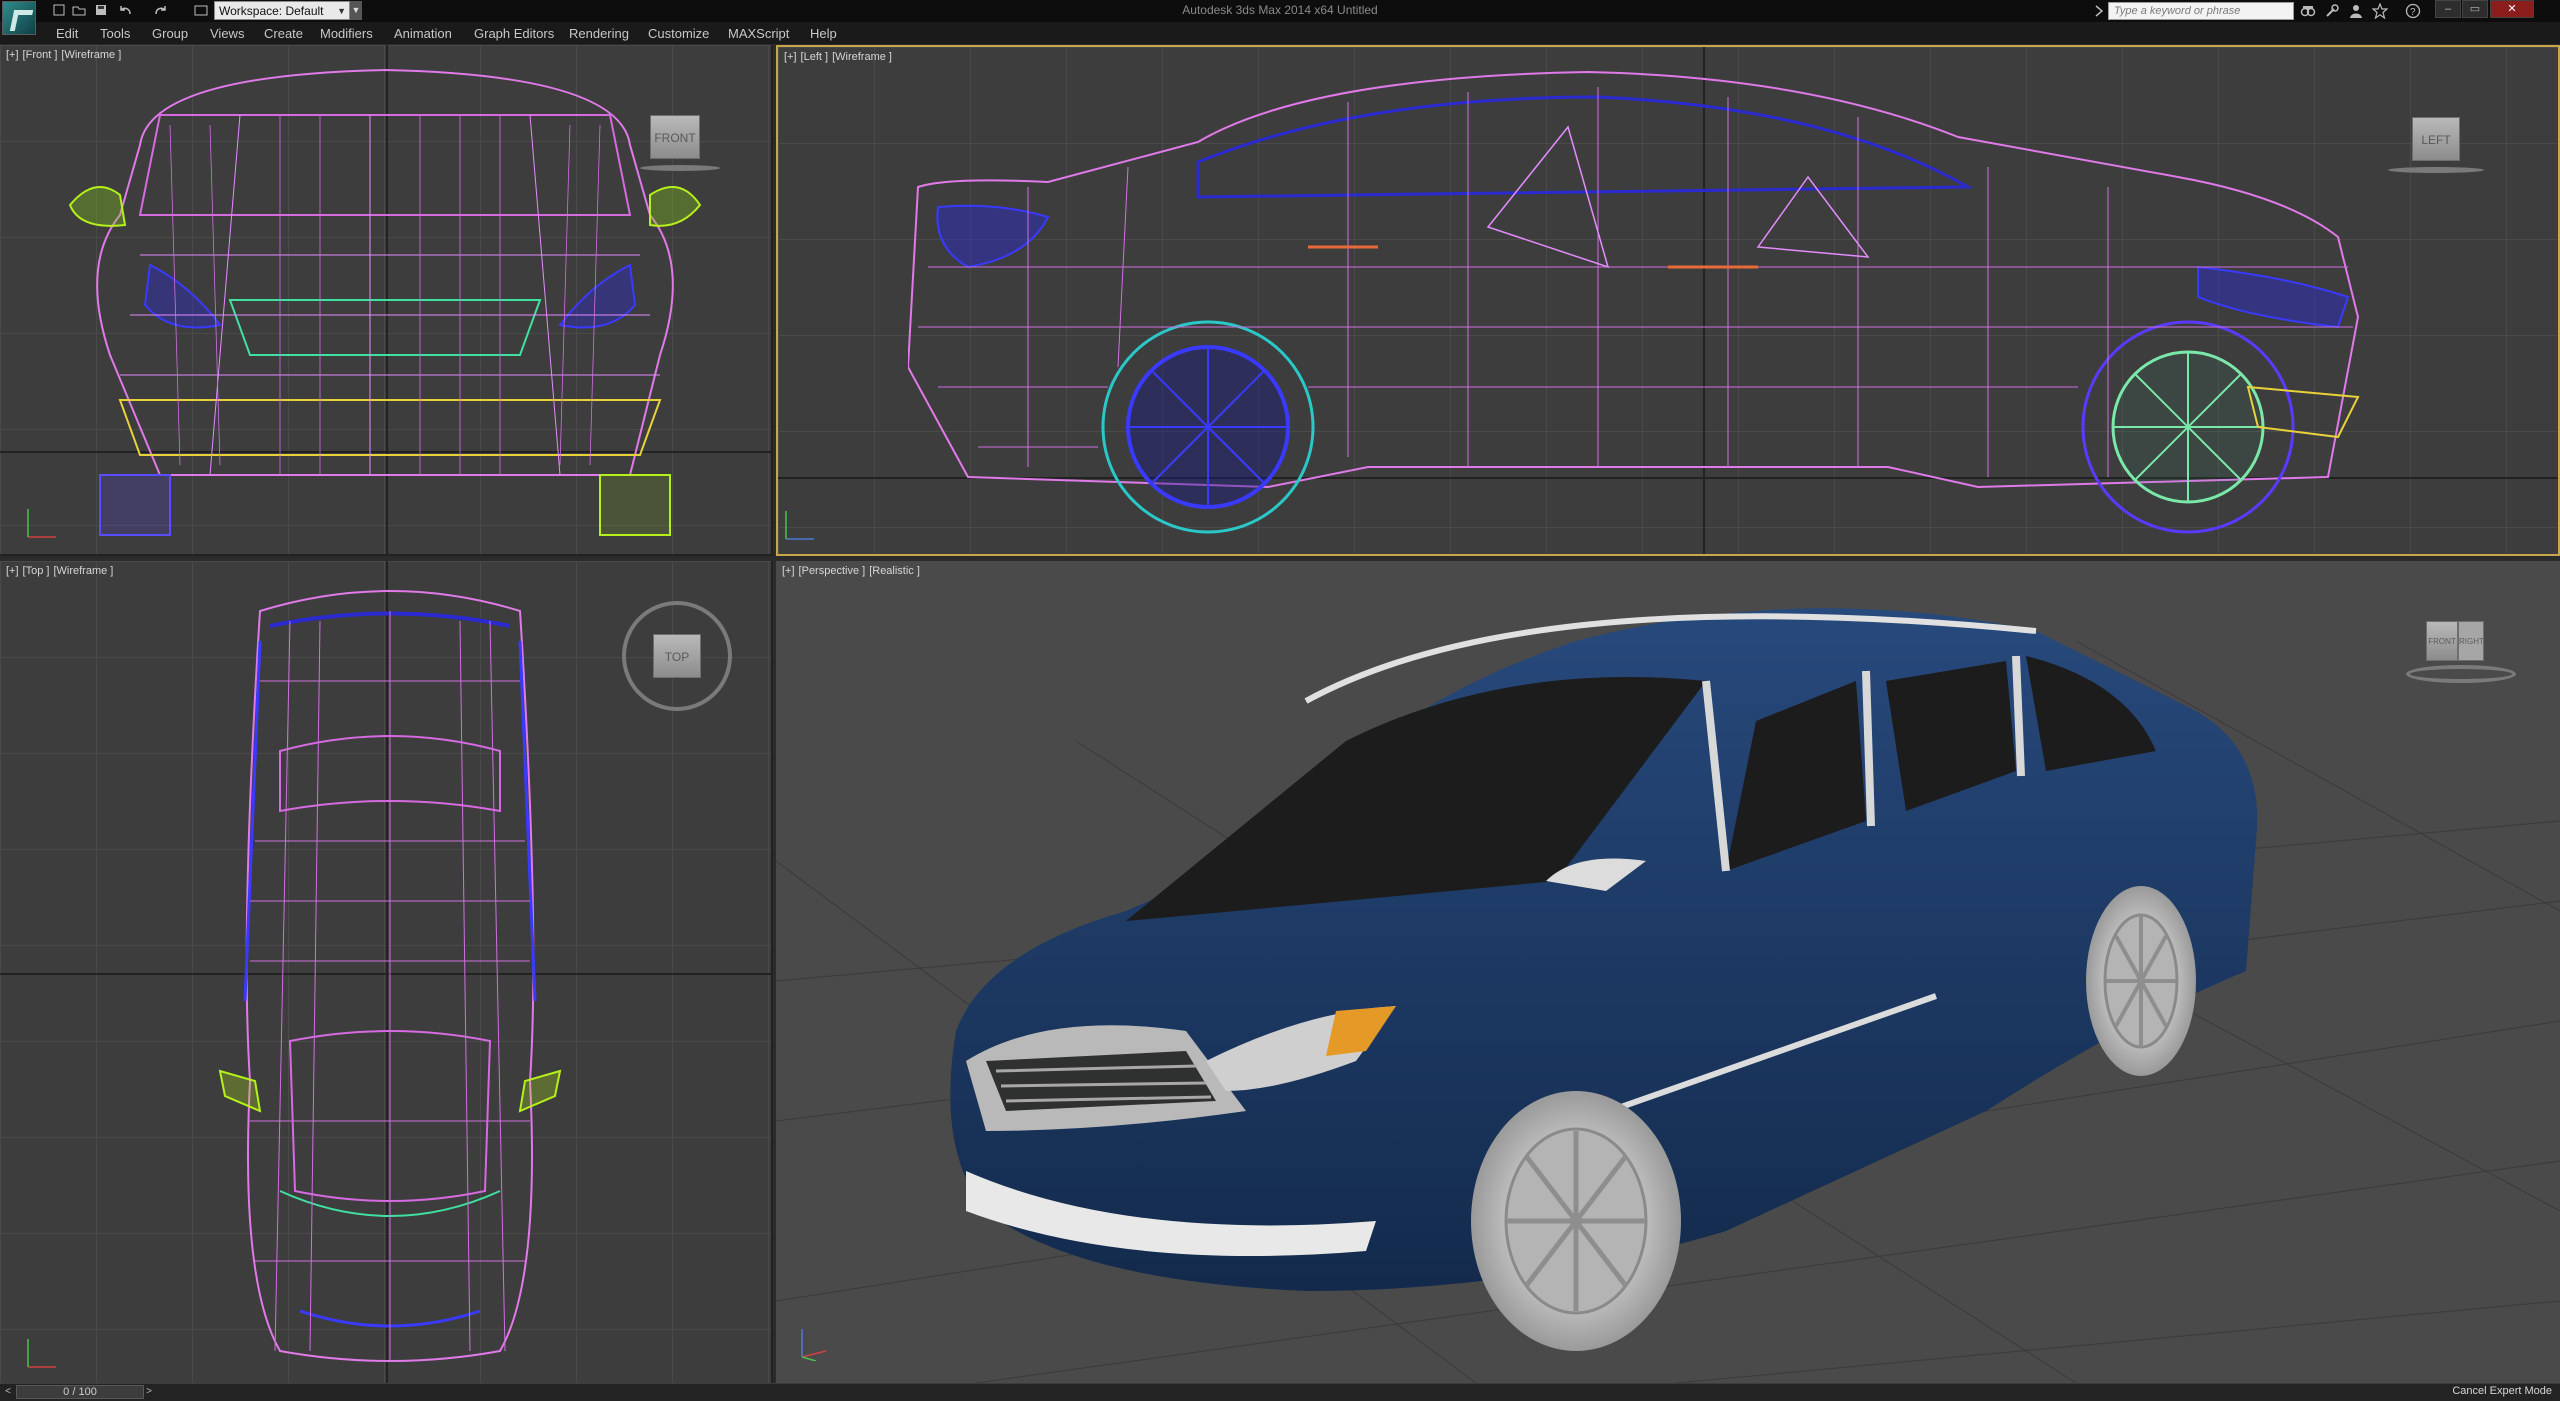 The width and height of the screenshot is (2560, 1401). What do you see at coordinates (832, 571) in the screenshot?
I see `viewport-point-of-view: [Perspective ]` at bounding box center [832, 571].